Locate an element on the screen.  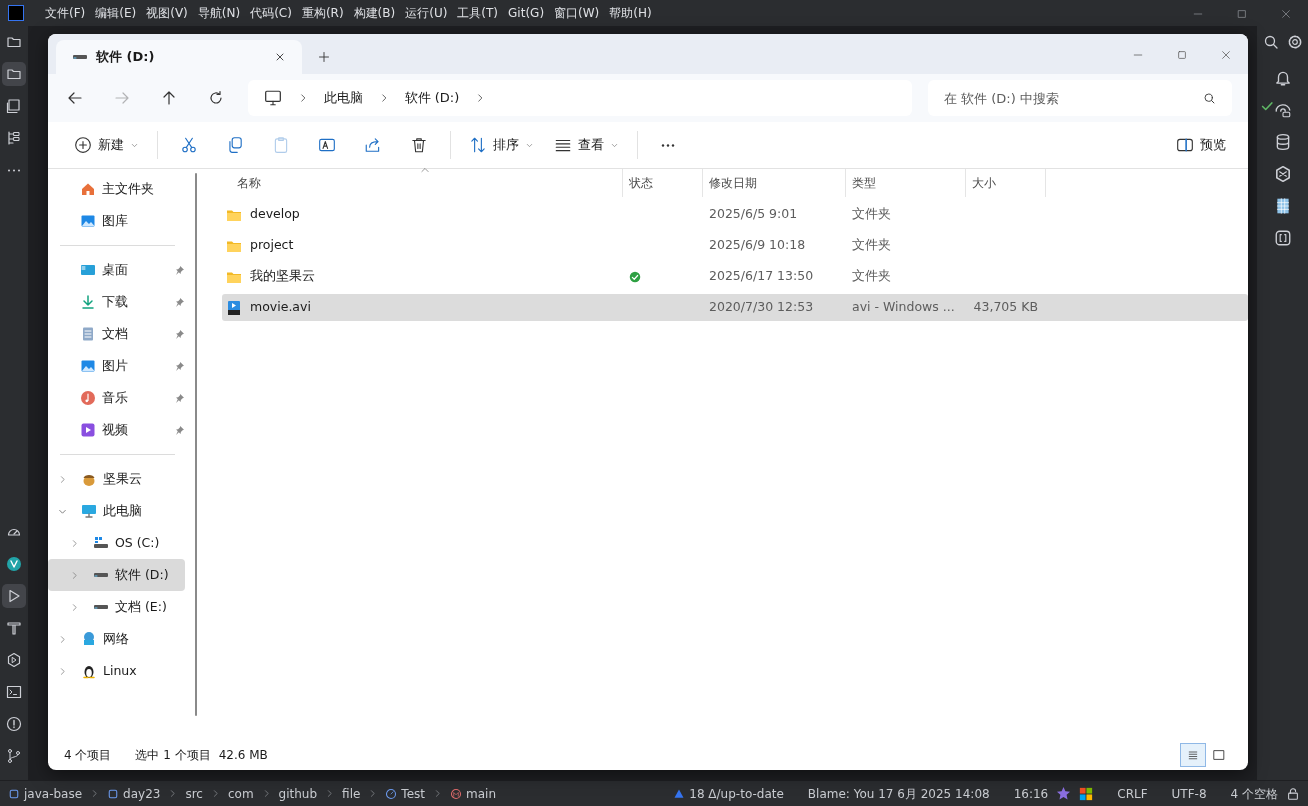
terminal-icon is located at coordinates (14, 692).